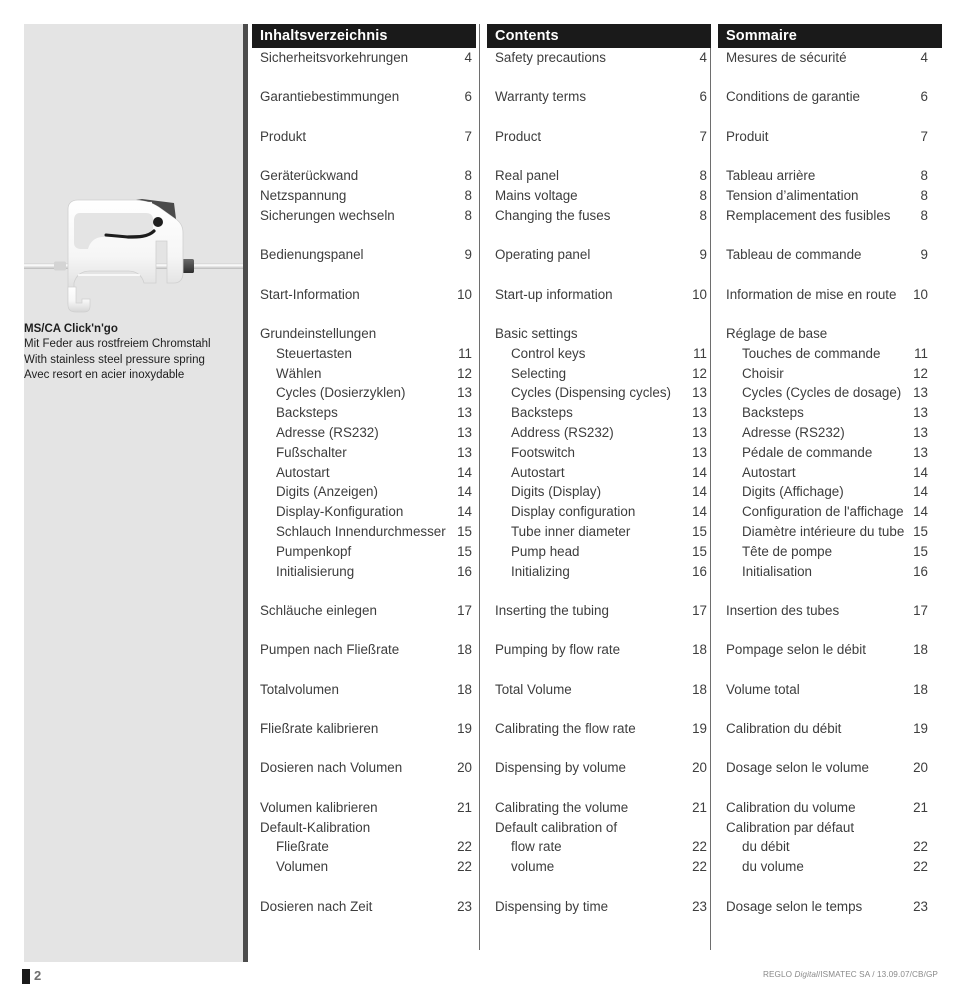  I want to click on toc-entry: Garantiebestimmungen 6, so click(368, 97).